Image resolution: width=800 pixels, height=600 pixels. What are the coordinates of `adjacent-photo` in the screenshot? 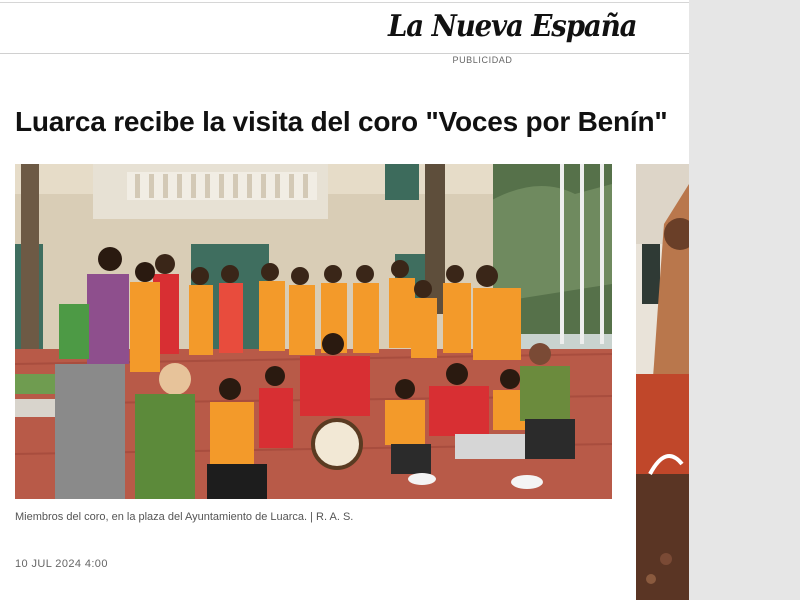 It's located at (662, 382).